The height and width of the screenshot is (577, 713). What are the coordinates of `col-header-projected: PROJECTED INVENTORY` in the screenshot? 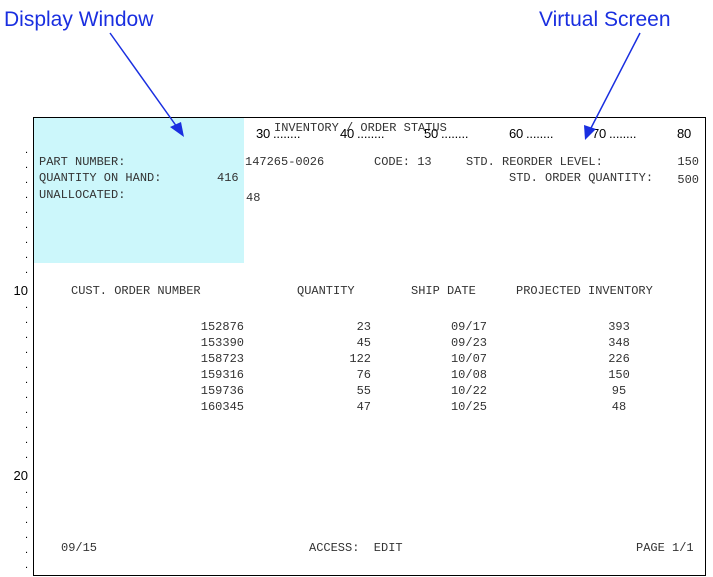 It's located at (584, 291).